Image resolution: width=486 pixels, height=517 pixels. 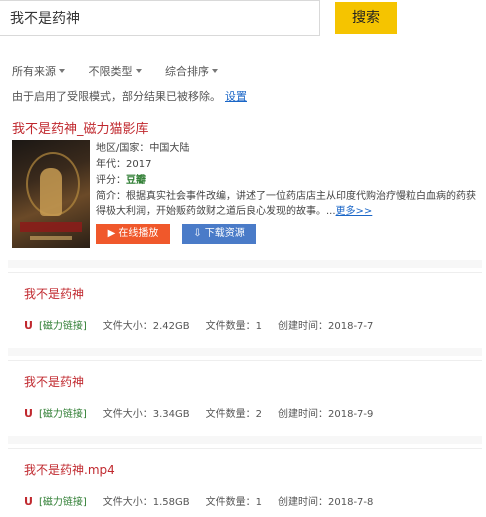 I want to click on filter-sort: 综合排序, so click(x=191, y=71).